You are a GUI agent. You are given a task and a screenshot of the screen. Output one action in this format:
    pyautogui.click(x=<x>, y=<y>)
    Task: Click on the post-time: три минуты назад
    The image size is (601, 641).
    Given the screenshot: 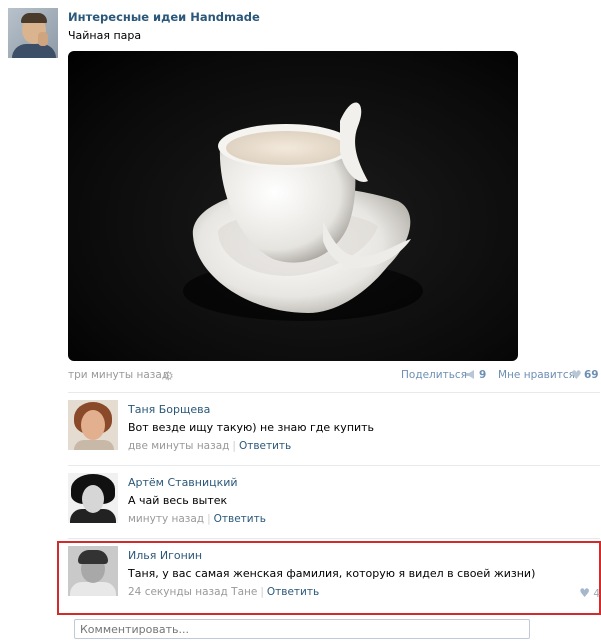 What is the action you would take?
    pyautogui.click(x=118, y=375)
    